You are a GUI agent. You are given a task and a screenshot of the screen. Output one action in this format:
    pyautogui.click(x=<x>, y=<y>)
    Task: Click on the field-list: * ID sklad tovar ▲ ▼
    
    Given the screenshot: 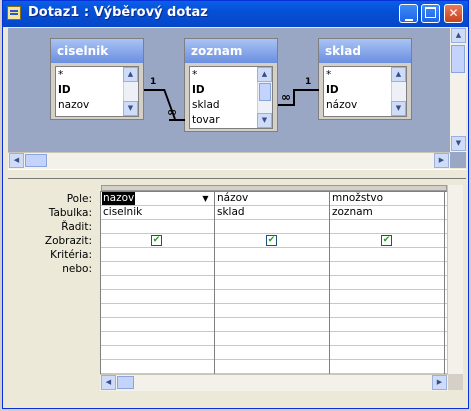 What is the action you would take?
    pyautogui.click(x=231, y=97)
    